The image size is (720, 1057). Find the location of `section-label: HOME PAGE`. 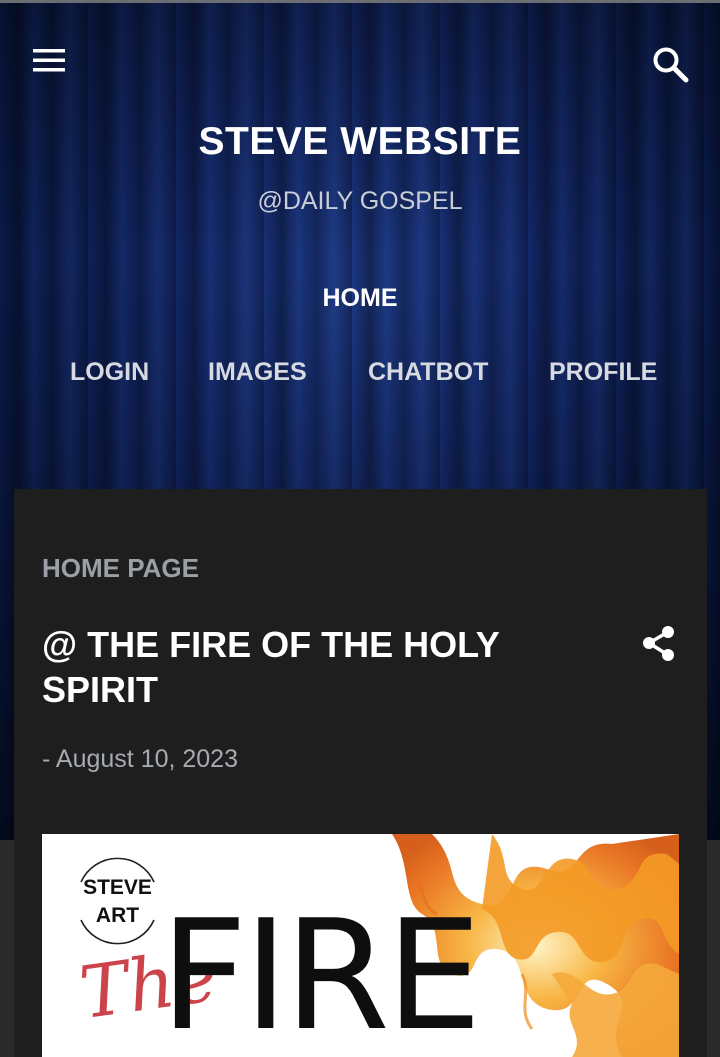

section-label: HOME PAGE is located at coordinates (120, 568).